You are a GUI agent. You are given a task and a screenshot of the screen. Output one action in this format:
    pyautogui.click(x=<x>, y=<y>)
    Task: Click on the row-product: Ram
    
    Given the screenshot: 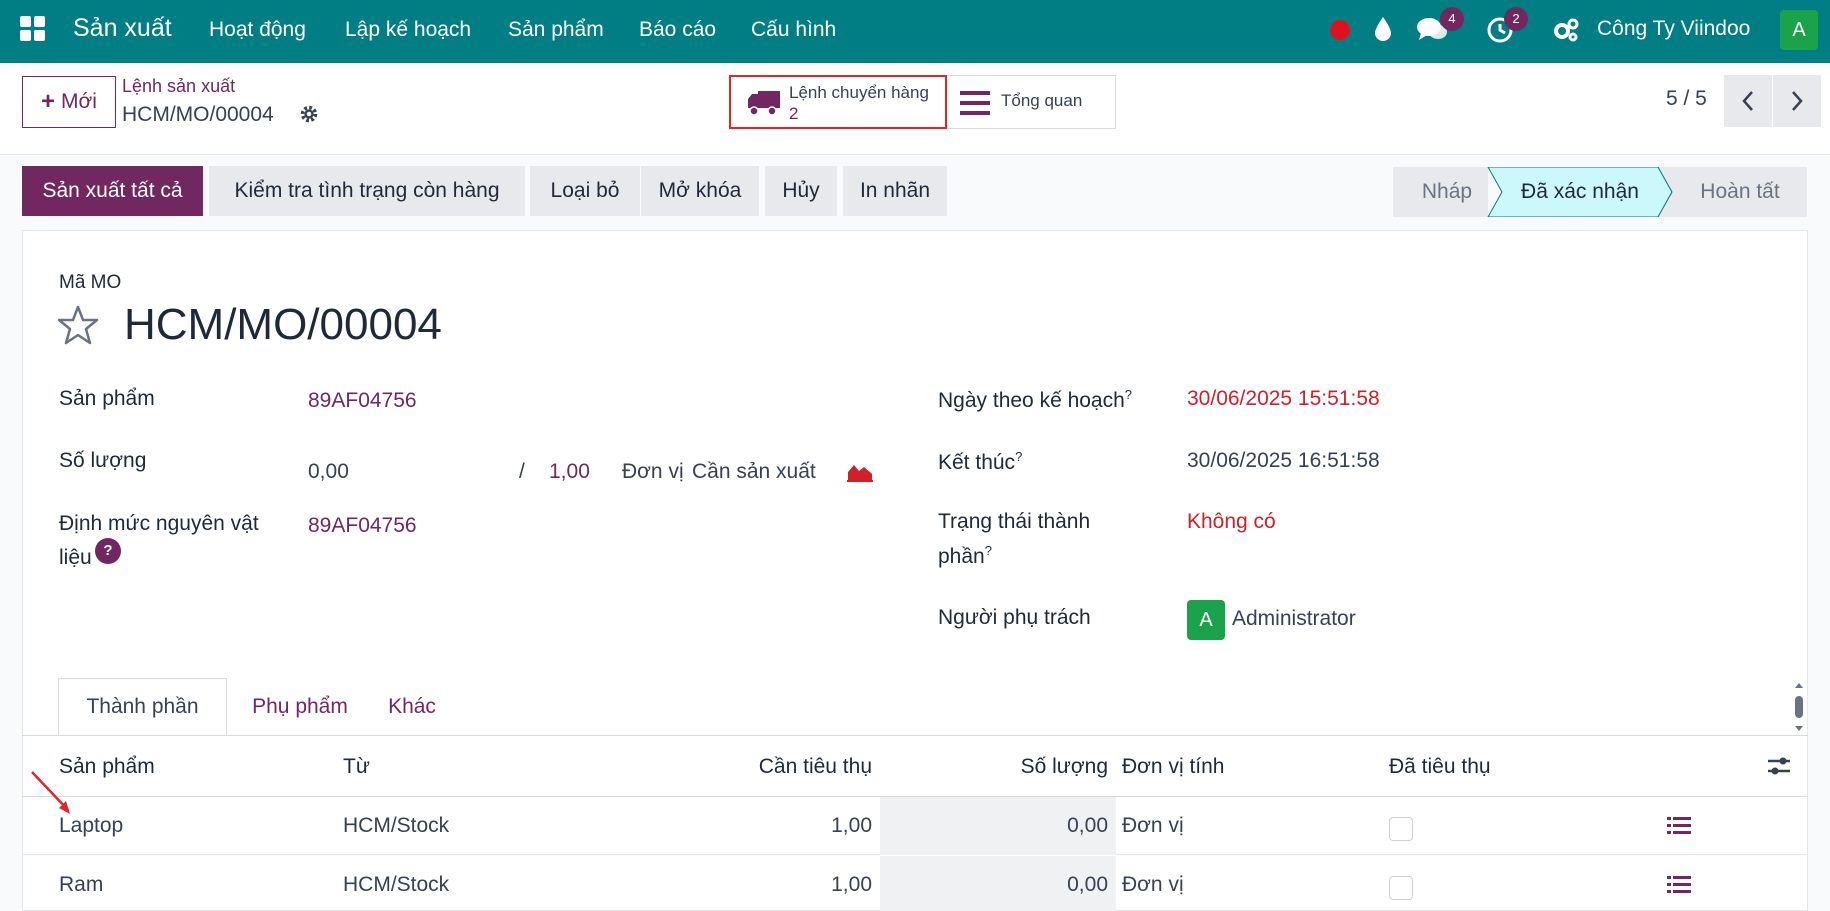 What is the action you would take?
    pyautogui.click(x=81, y=885)
    